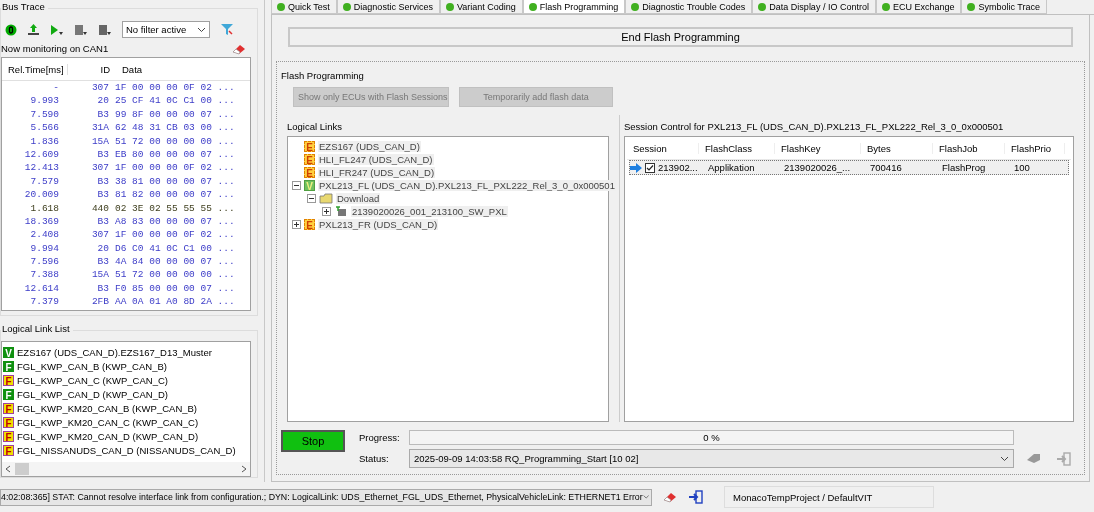 This screenshot has height=512, width=1094. I want to click on list-item: FGL_KWP_CAN_D (KWP_CAN_D), so click(92, 394).